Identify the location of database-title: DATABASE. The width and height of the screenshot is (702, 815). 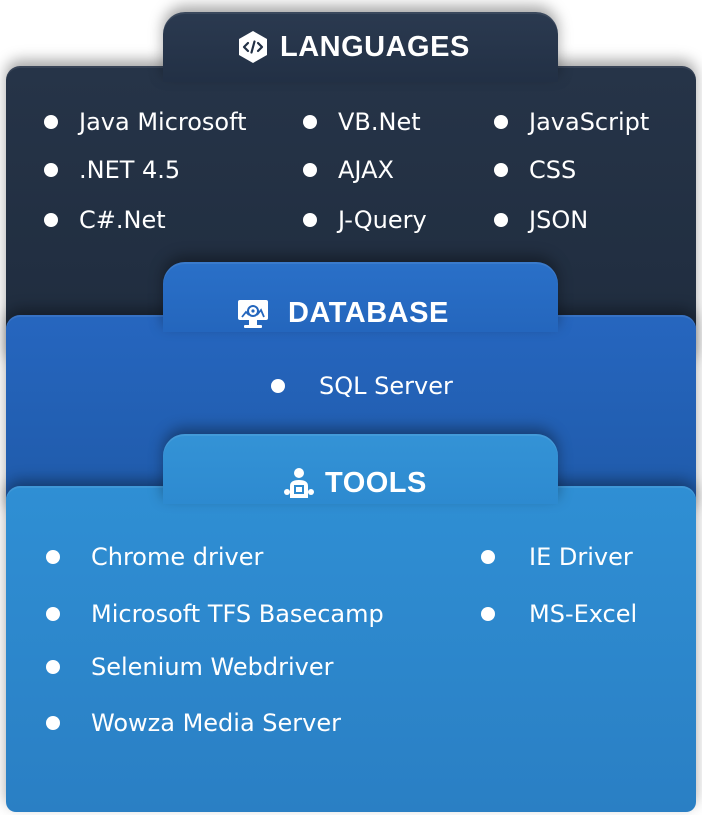
(368, 313).